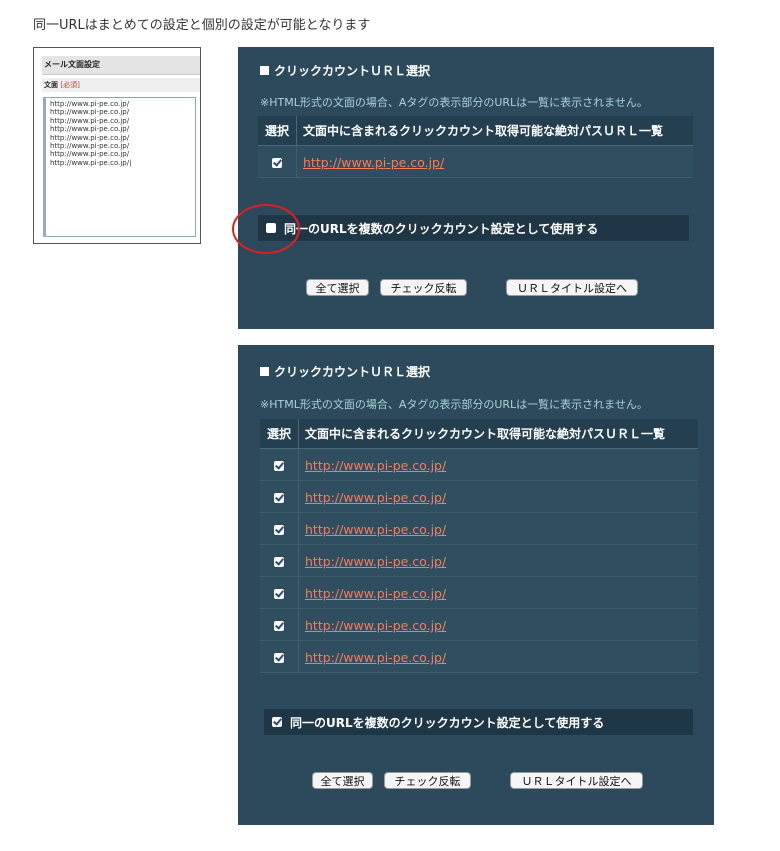 This screenshot has height=851, width=780. Describe the element at coordinates (70, 85) in the screenshot. I see `required-badge: [必須]` at that location.